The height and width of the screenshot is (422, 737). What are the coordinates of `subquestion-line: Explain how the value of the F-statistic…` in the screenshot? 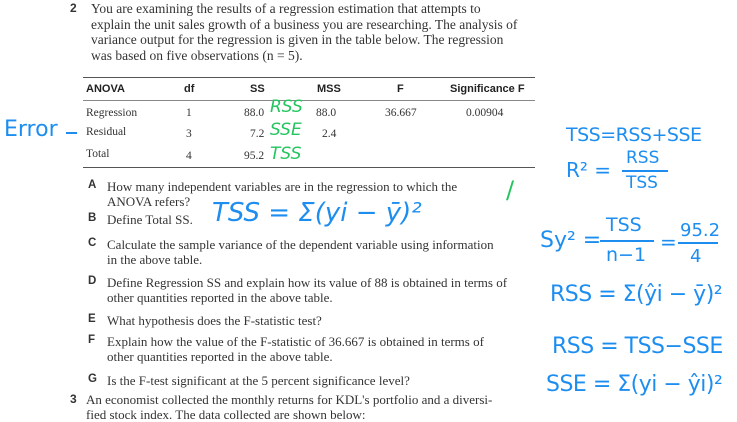 It's located at (295, 341).